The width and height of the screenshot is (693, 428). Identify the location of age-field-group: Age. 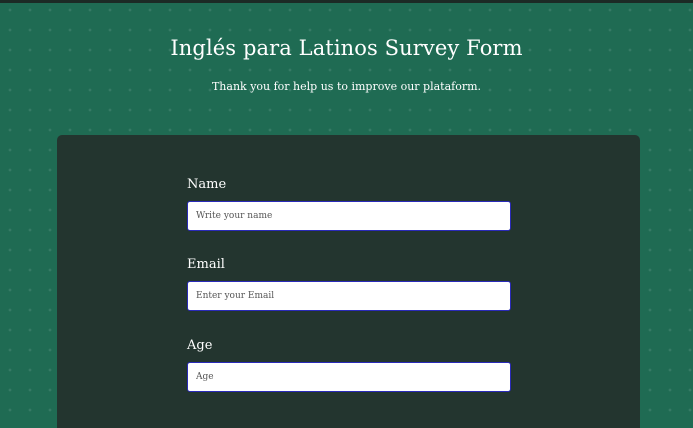
(349, 365).